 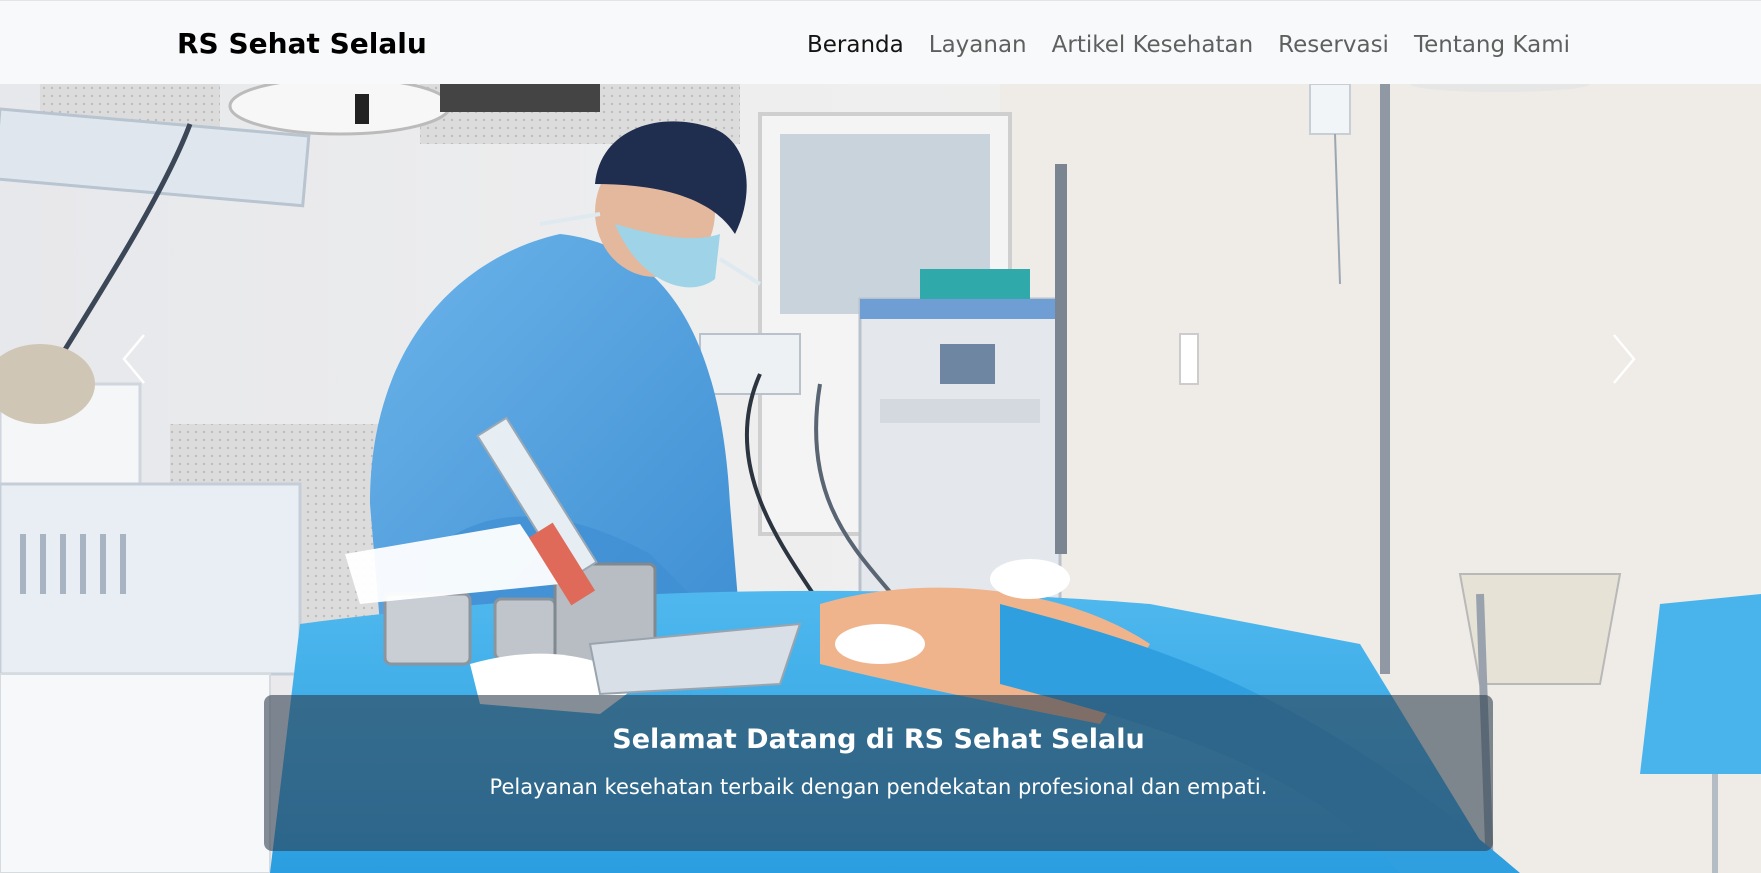 What do you see at coordinates (1153, 45) in the screenshot?
I see `nav-item-artikel-kesehatan: Artikel Kesehatan` at bounding box center [1153, 45].